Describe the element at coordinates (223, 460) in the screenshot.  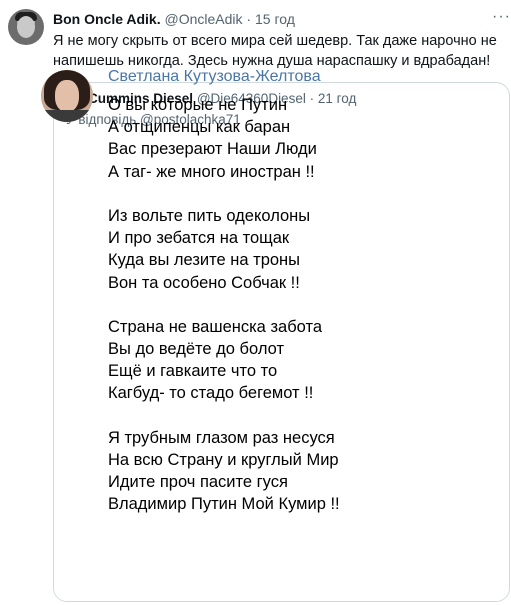
I see `poem-line: На всю Страну и круглый Мир` at that location.